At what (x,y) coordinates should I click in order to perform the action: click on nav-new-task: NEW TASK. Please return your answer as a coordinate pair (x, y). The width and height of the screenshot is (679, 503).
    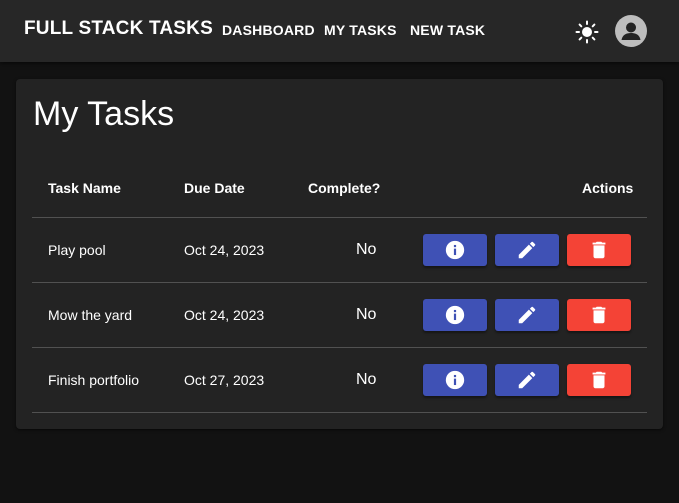
    Looking at the image, I should click on (447, 30).